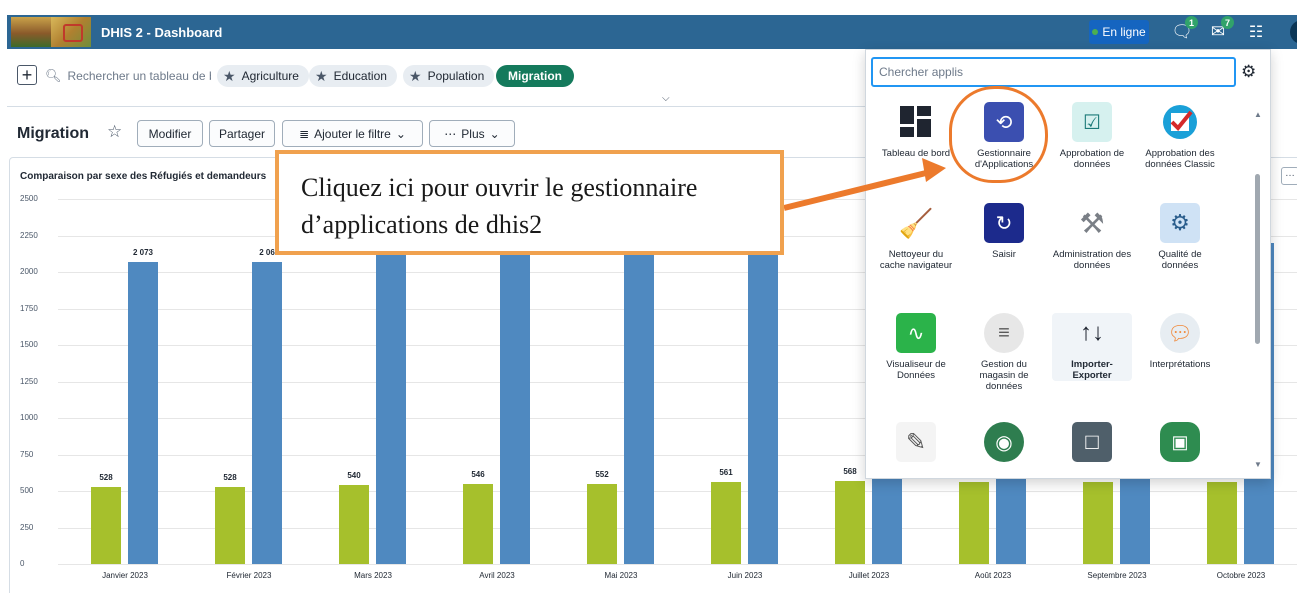  I want to click on data-label: 540, so click(354, 476).